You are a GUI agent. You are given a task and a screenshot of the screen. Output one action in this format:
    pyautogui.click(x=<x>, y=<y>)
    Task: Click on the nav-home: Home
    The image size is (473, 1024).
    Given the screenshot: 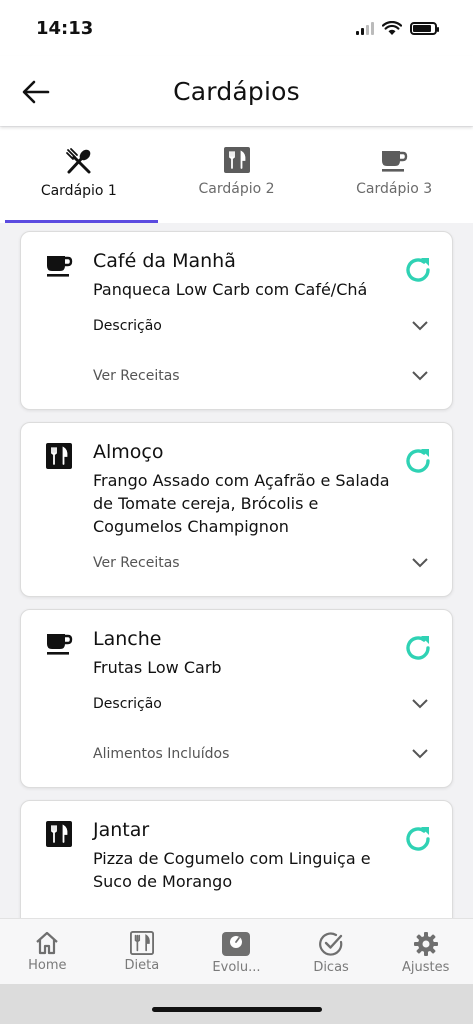 What is the action you would take?
    pyautogui.click(x=47, y=951)
    